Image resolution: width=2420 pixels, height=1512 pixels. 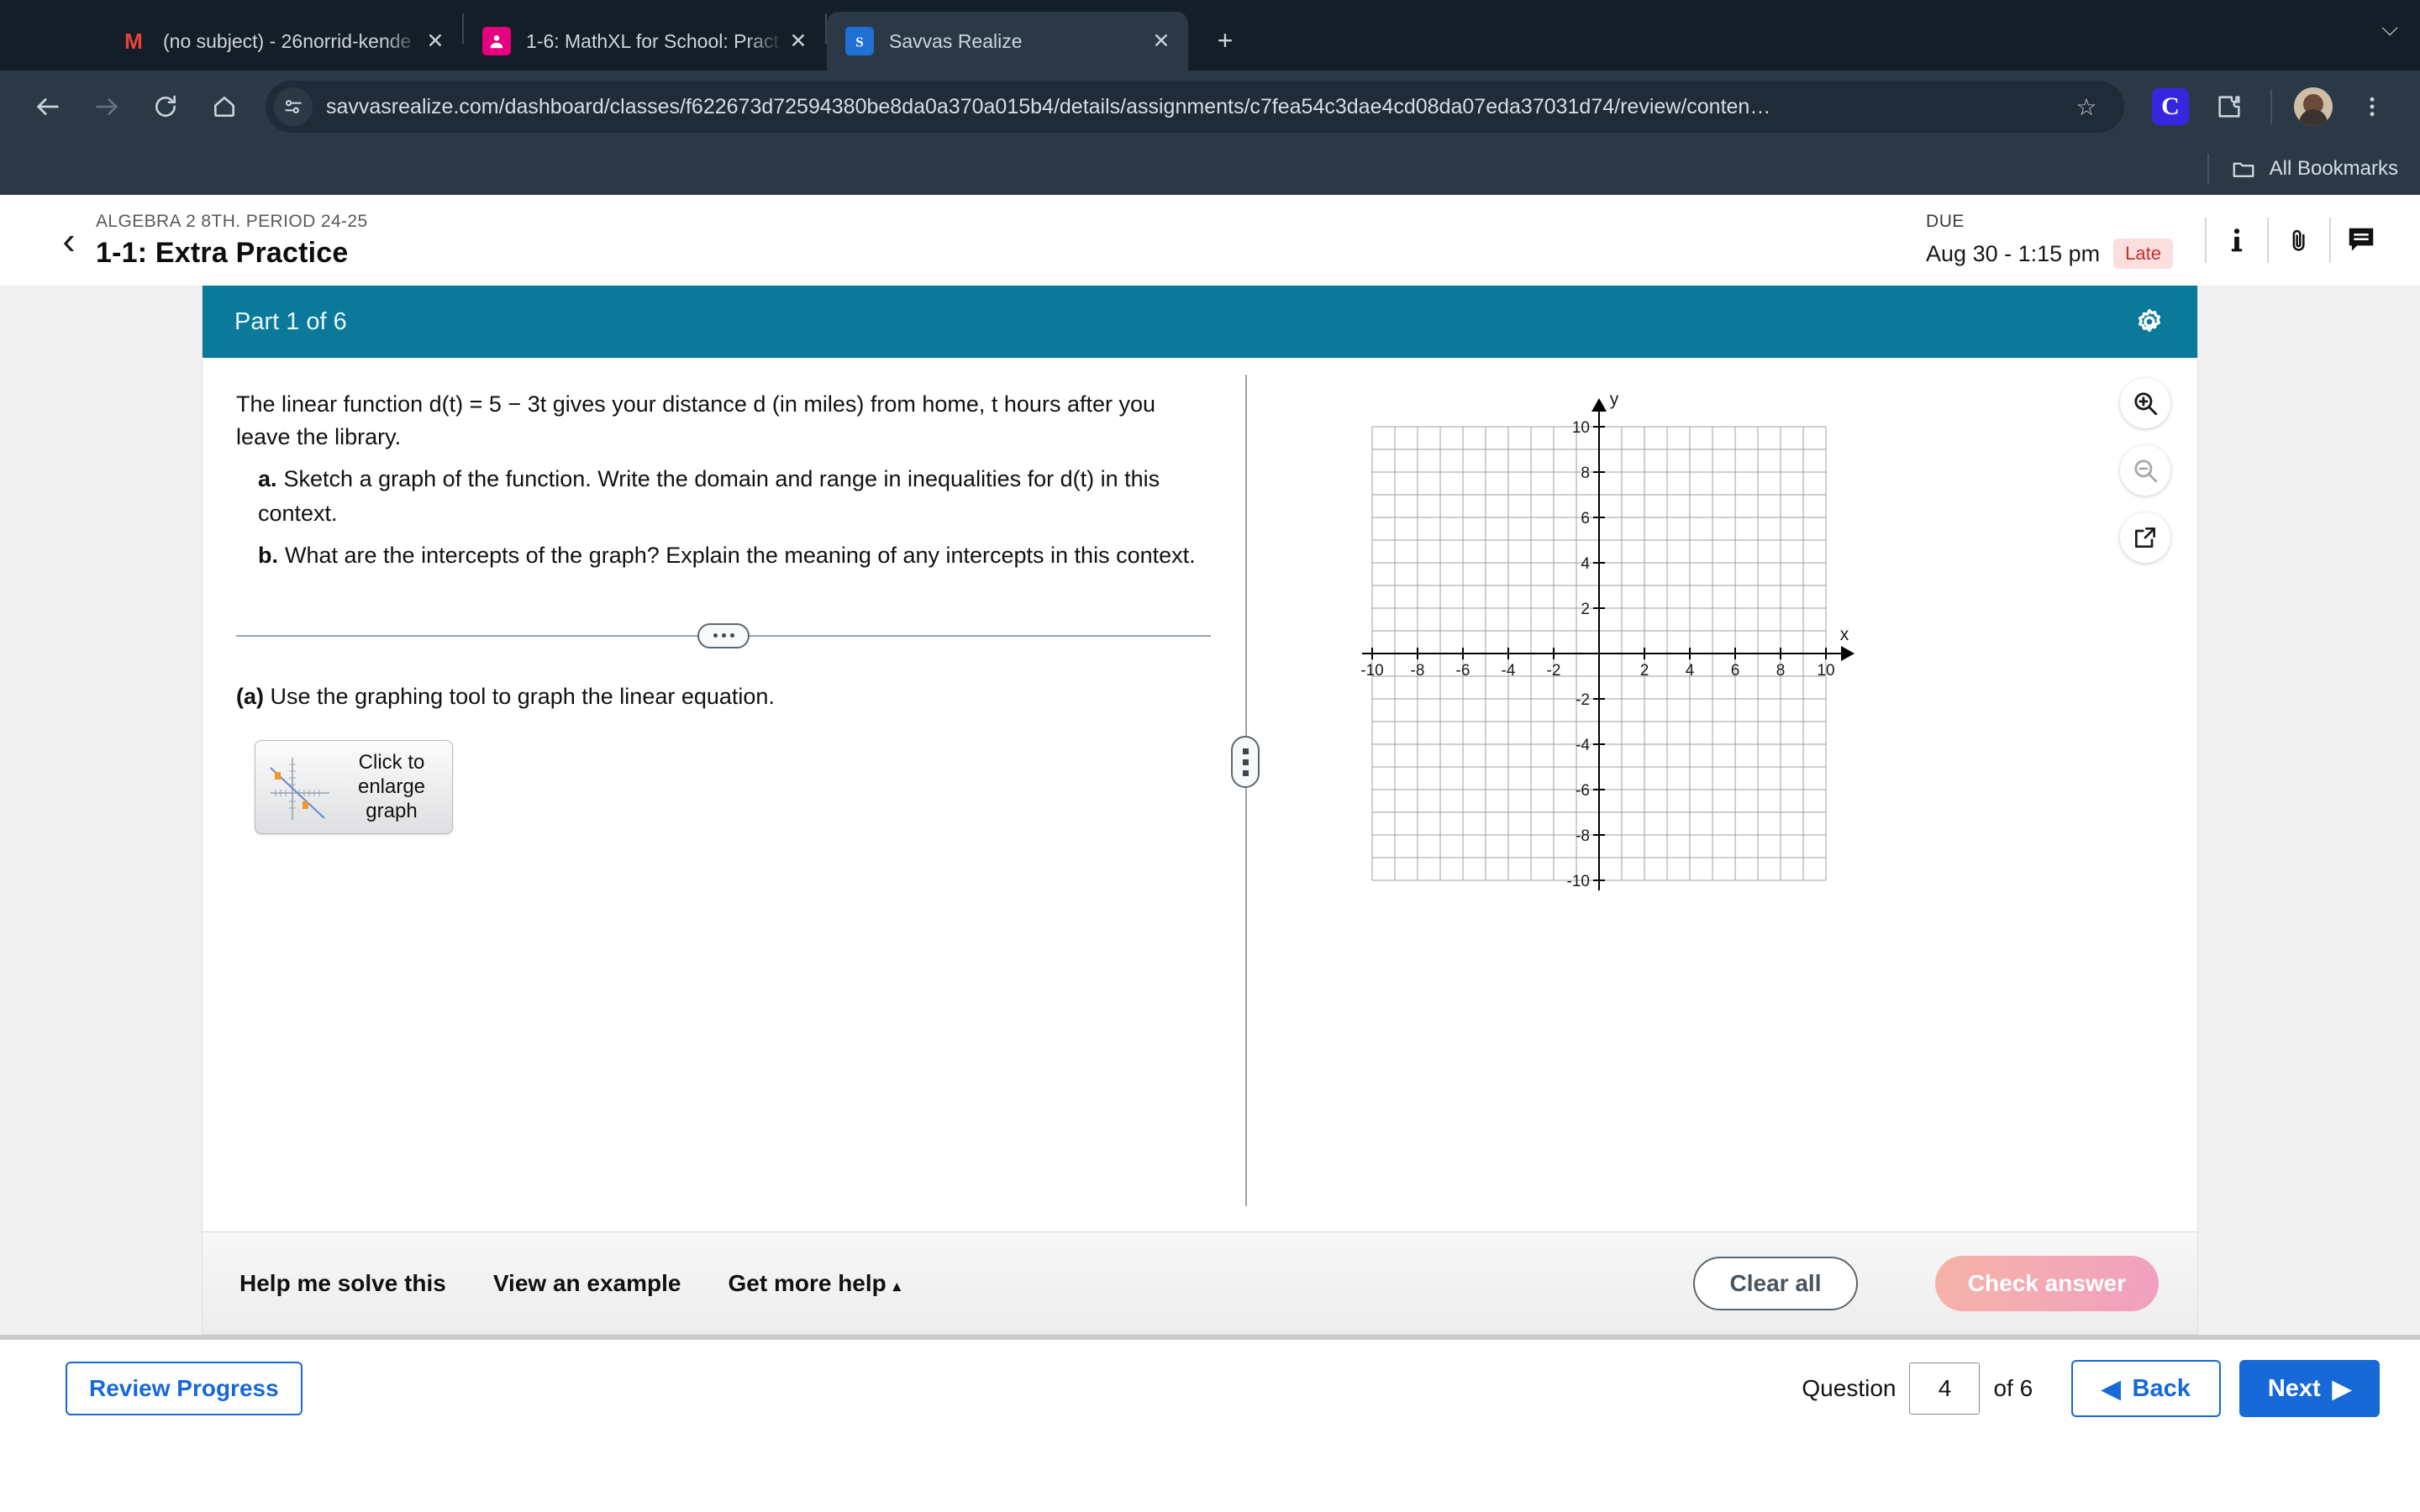 What do you see at coordinates (69, 240) in the screenshot?
I see `back-chevron-icon: ‹` at bounding box center [69, 240].